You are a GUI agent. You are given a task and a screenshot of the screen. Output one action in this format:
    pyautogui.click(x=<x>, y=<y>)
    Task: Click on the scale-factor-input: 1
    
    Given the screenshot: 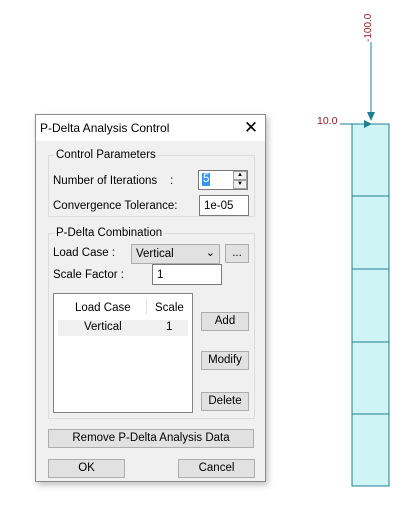 What is the action you would take?
    pyautogui.click(x=187, y=274)
    